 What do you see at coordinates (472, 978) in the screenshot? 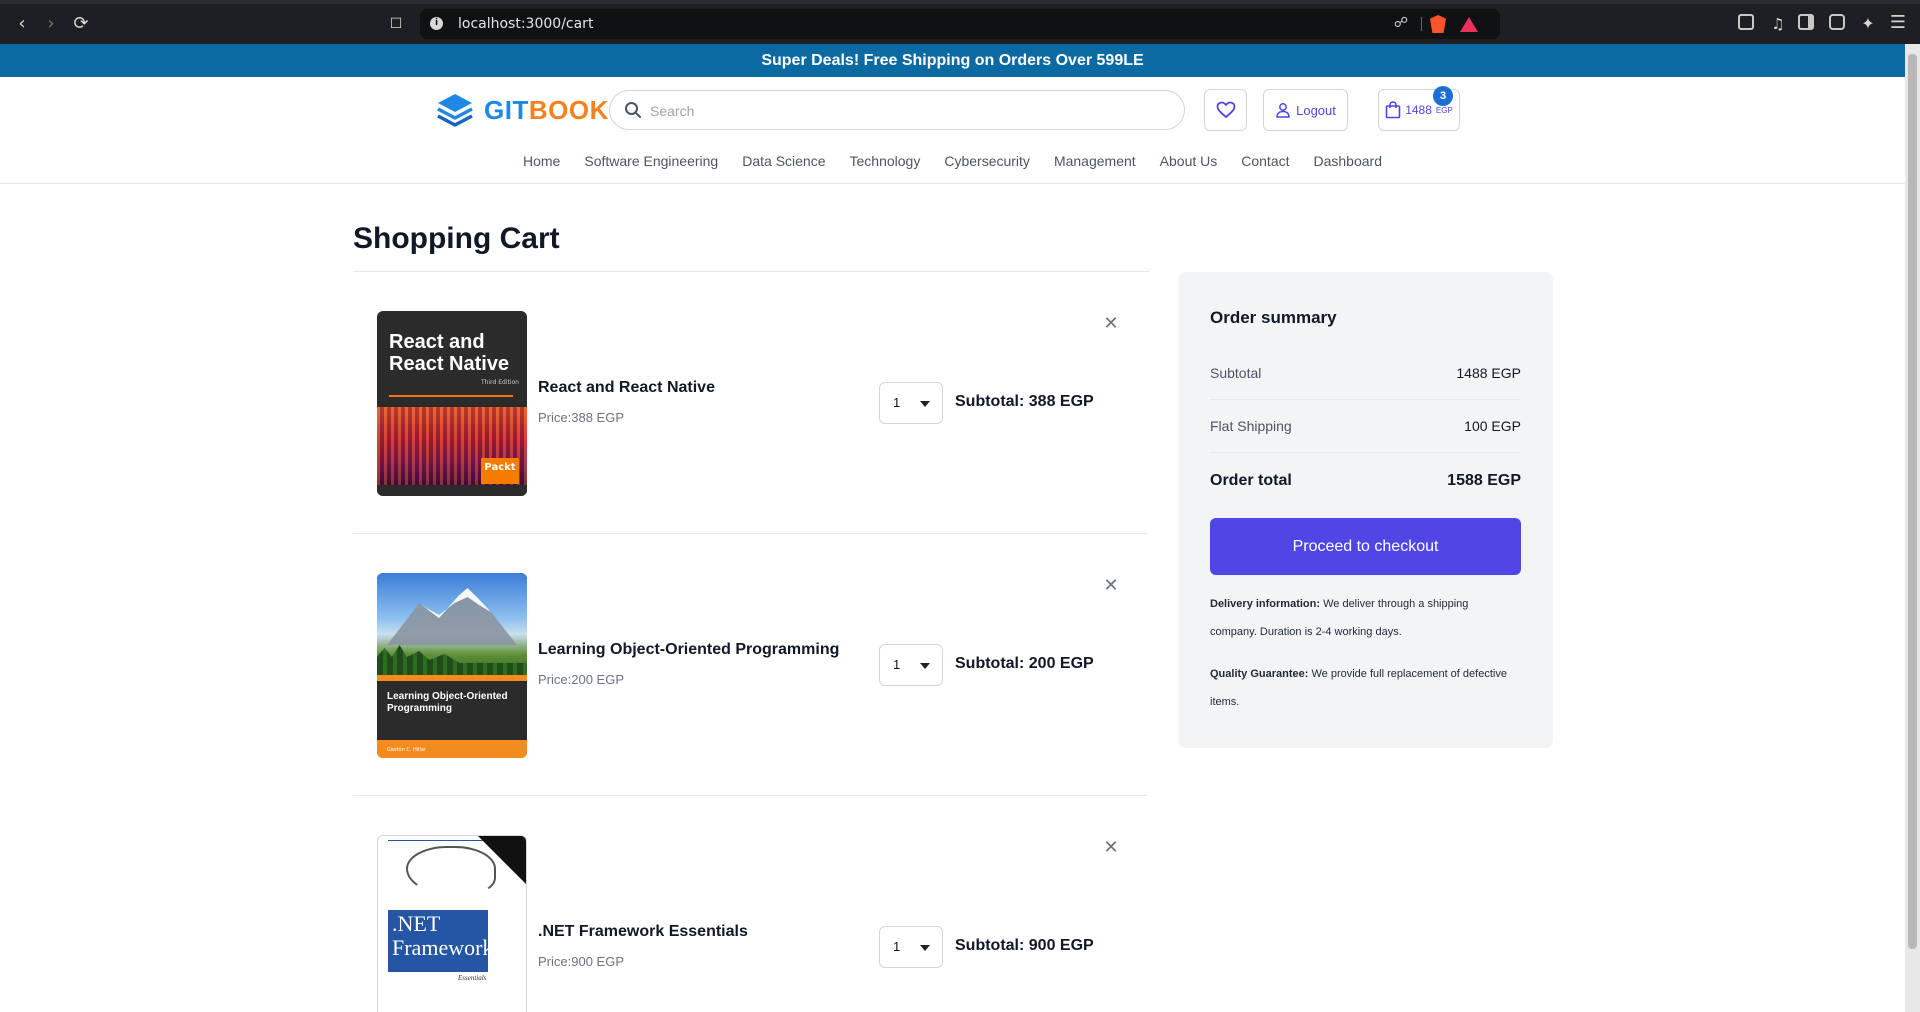
I see `cover-subtitle: Essentials` at bounding box center [472, 978].